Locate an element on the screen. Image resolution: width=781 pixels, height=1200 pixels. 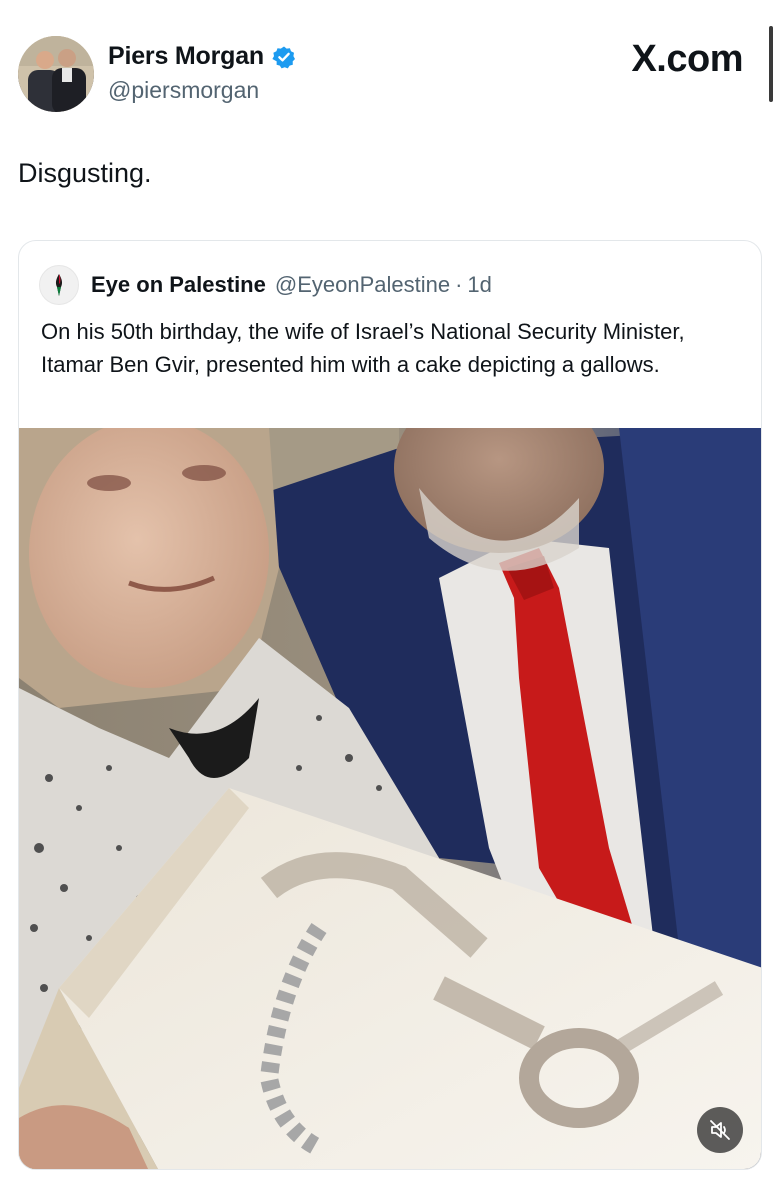
verified-badge-icon is located at coordinates (283, 57).